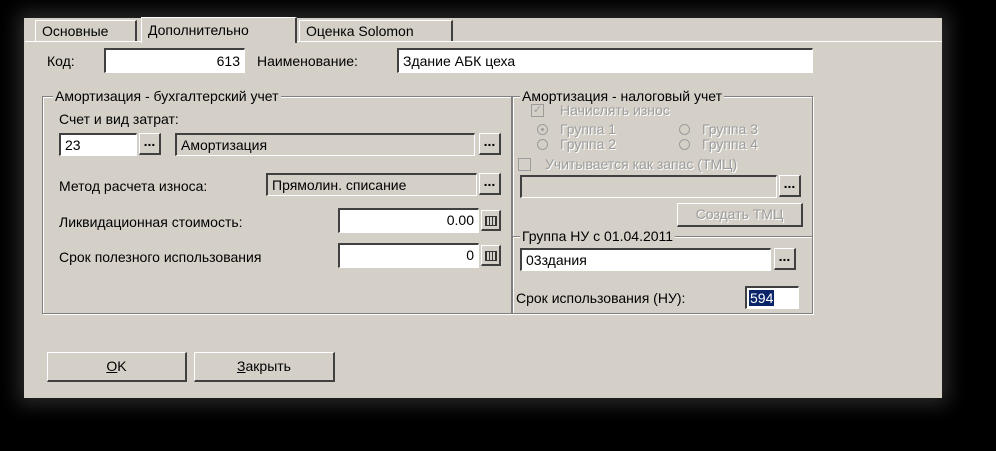 Image resolution: width=996 pixels, height=451 pixels. I want to click on account-field: 23, so click(98, 144).